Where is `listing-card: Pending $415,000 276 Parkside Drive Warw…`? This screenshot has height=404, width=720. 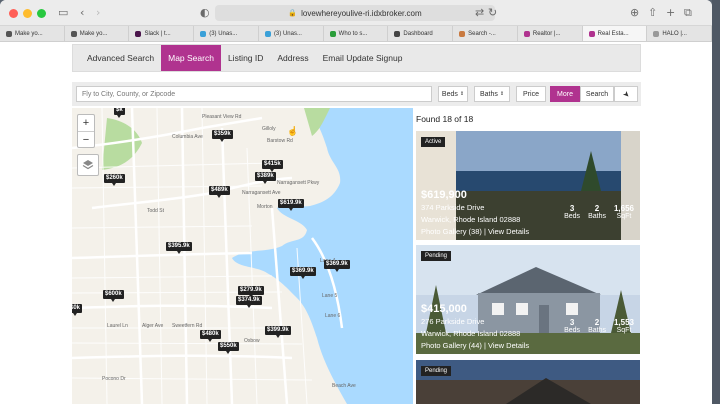
listing-card: Pending $415,000 276 Parkside Drive Warw… is located at coordinates (528, 299).